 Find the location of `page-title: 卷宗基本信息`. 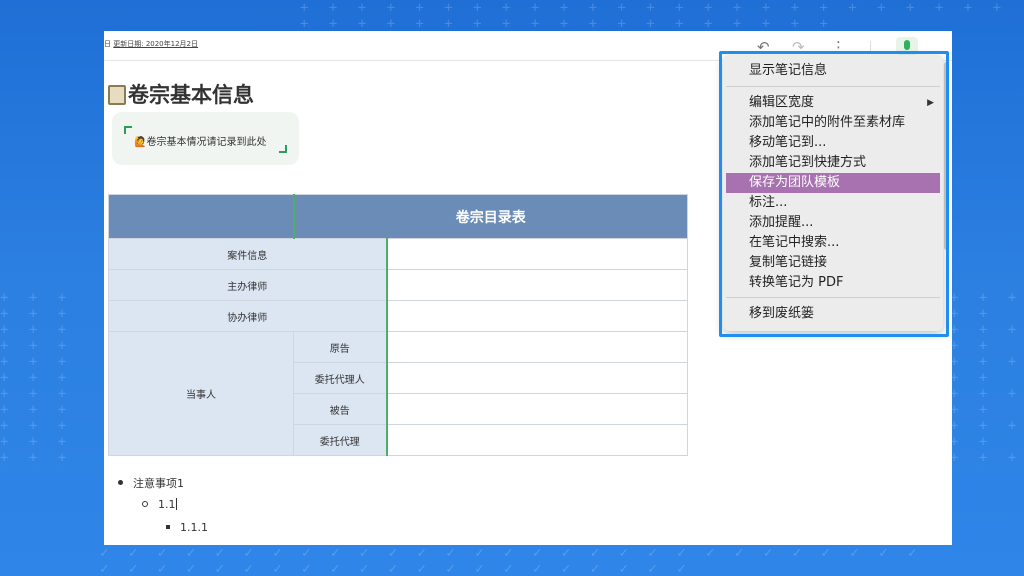

page-title: 卷宗基本信息 is located at coordinates (181, 94).